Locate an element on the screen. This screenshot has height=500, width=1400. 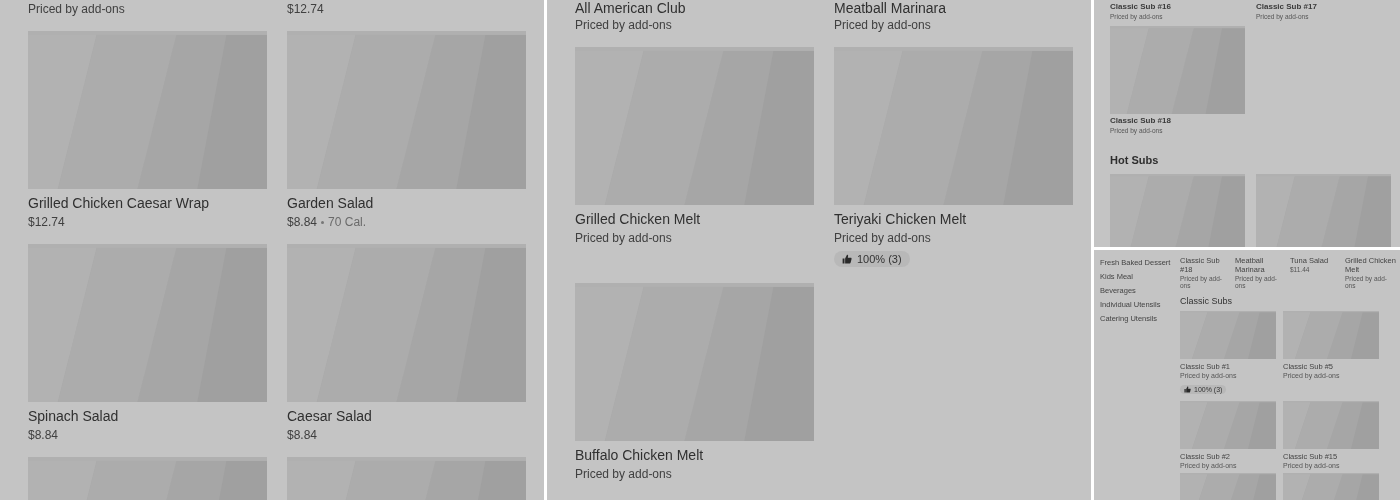
item-name: Buffalo Chicken Melt is located at coordinates (640, 455).